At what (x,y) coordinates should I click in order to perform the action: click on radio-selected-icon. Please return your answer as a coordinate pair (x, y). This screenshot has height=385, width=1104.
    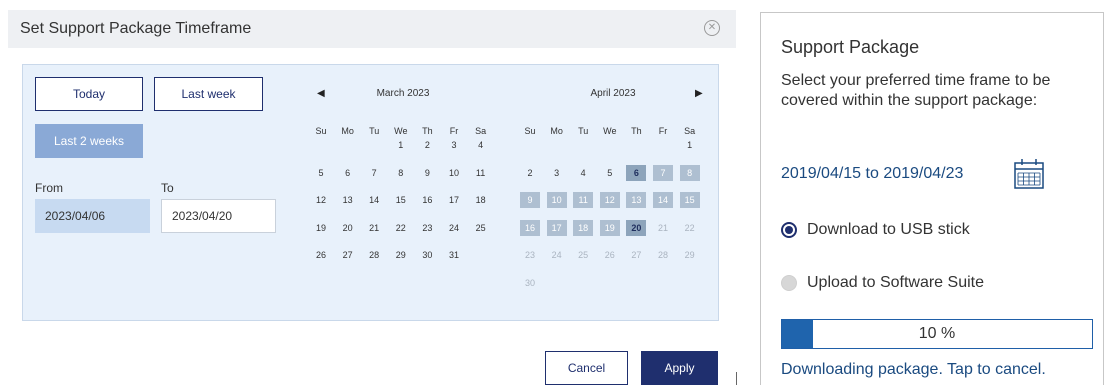
    Looking at the image, I should click on (789, 230).